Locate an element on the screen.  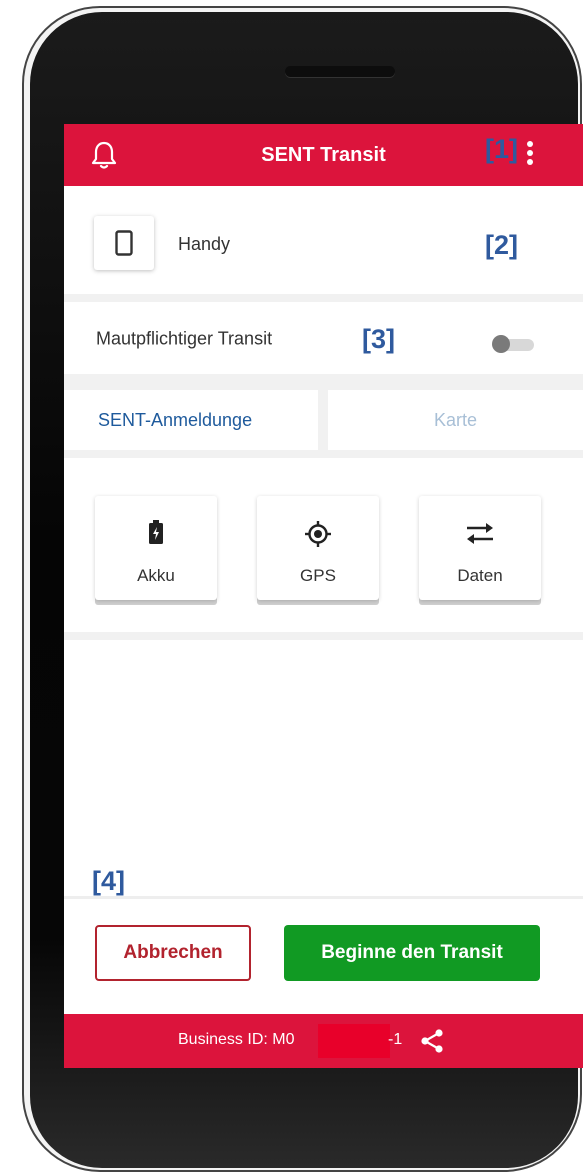
share-icon is located at coordinates (432, 1041).